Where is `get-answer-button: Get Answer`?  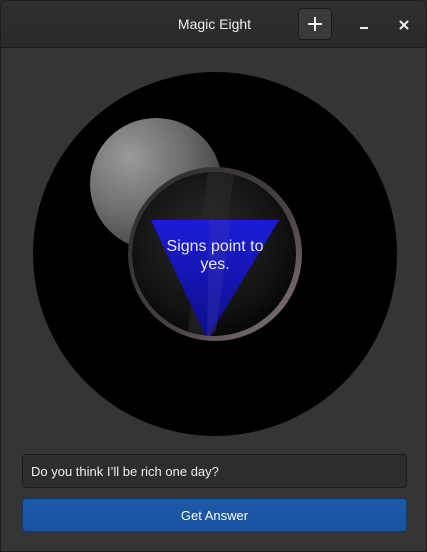
get-answer-button: Get Answer is located at coordinates (214, 515).